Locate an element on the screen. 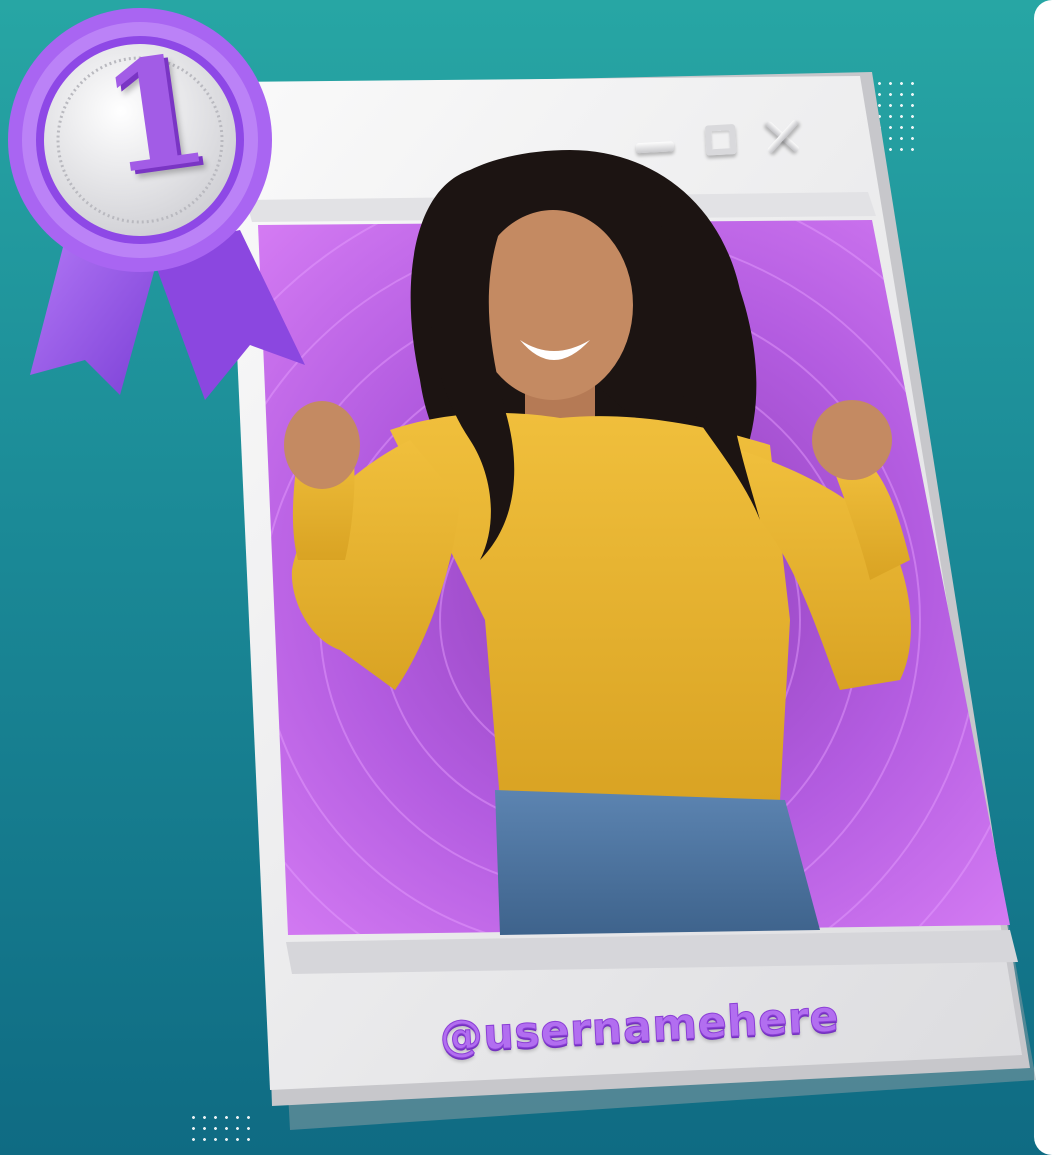  badge-number: 1 is located at coordinates (155, 115).